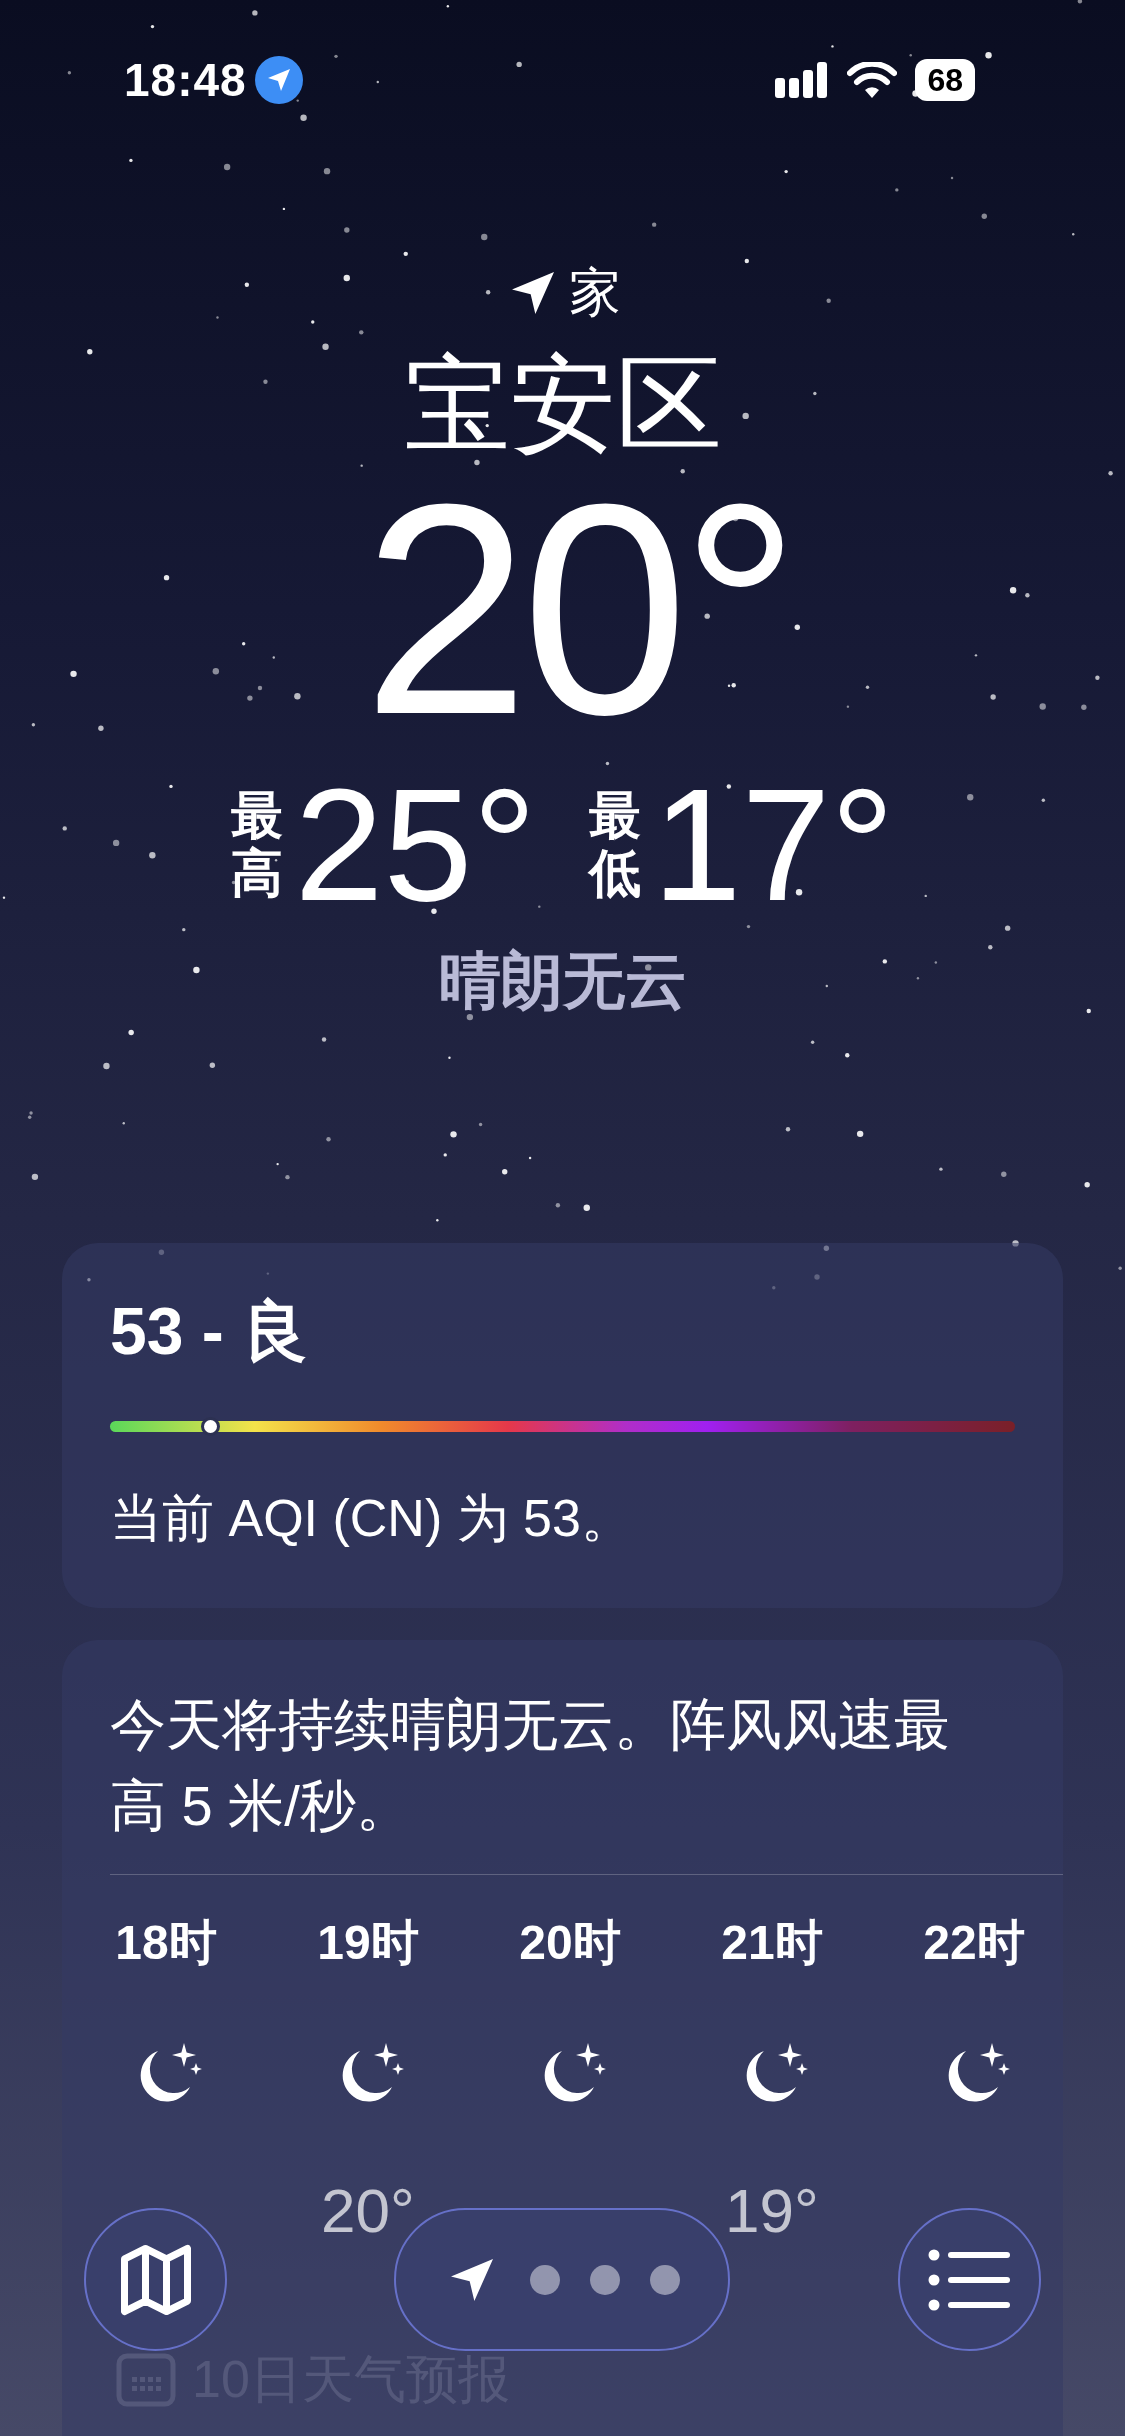 The height and width of the screenshot is (2436, 1125). I want to click on hour-label: 21时, so click(772, 1942).